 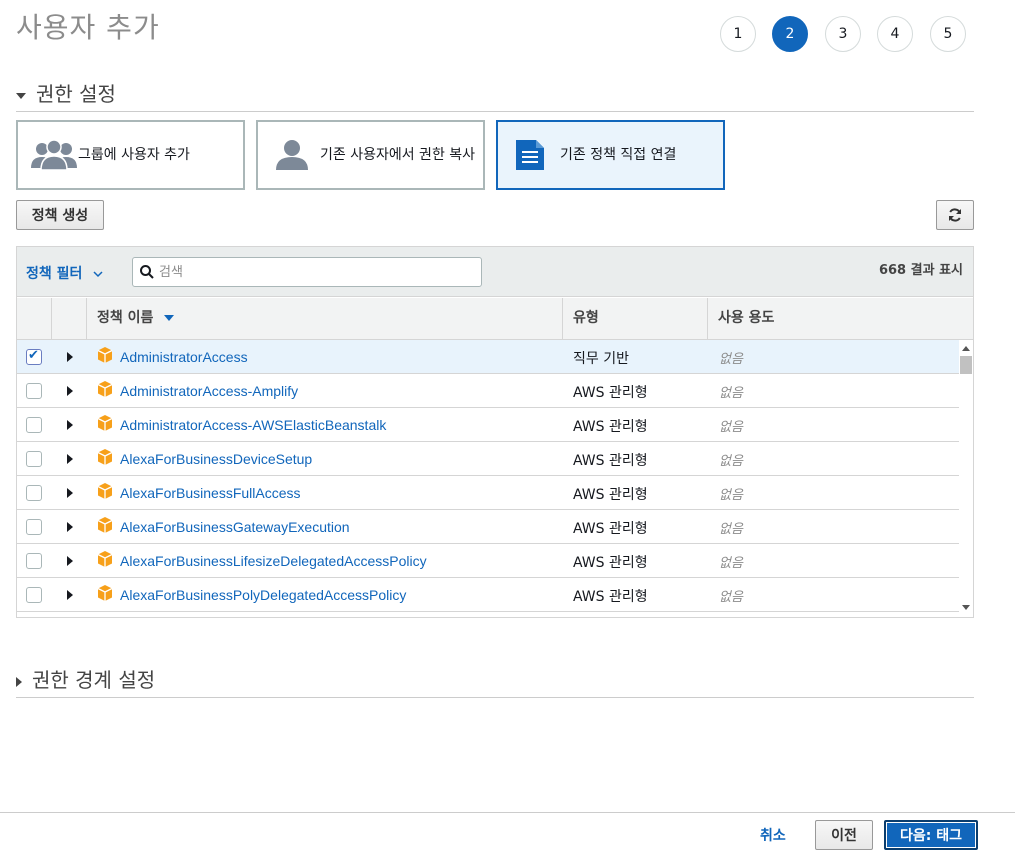 What do you see at coordinates (507, 812) in the screenshot?
I see `footer-divider` at bounding box center [507, 812].